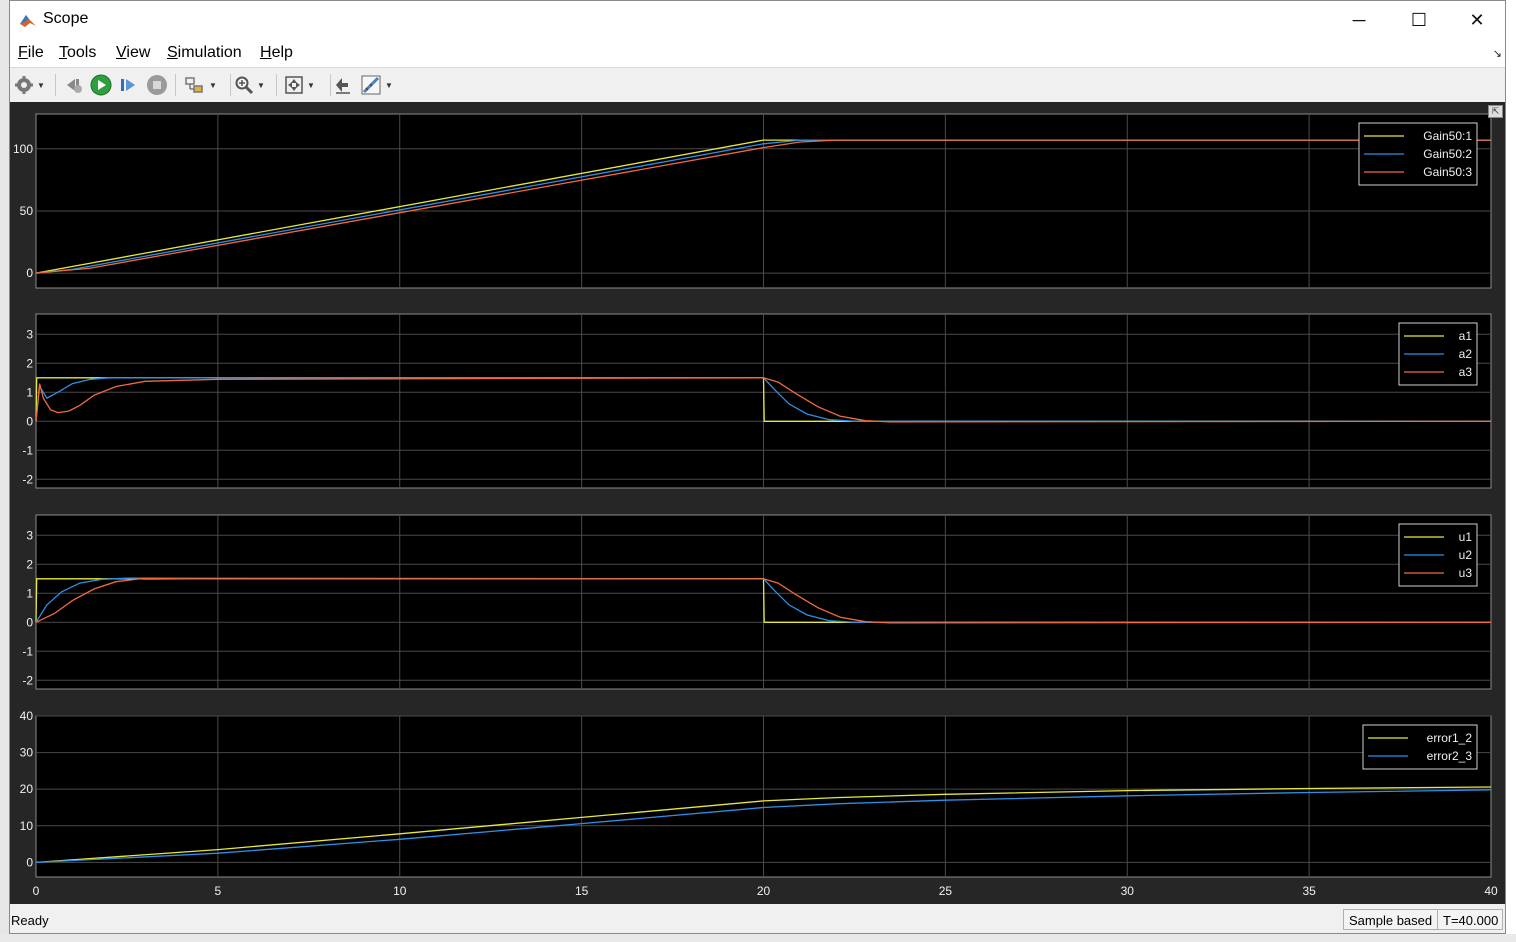 The width and height of the screenshot is (1516, 942). What do you see at coordinates (757, 20) in the screenshot?
I see `title-bar: Scope ─ ☐ ✕` at bounding box center [757, 20].